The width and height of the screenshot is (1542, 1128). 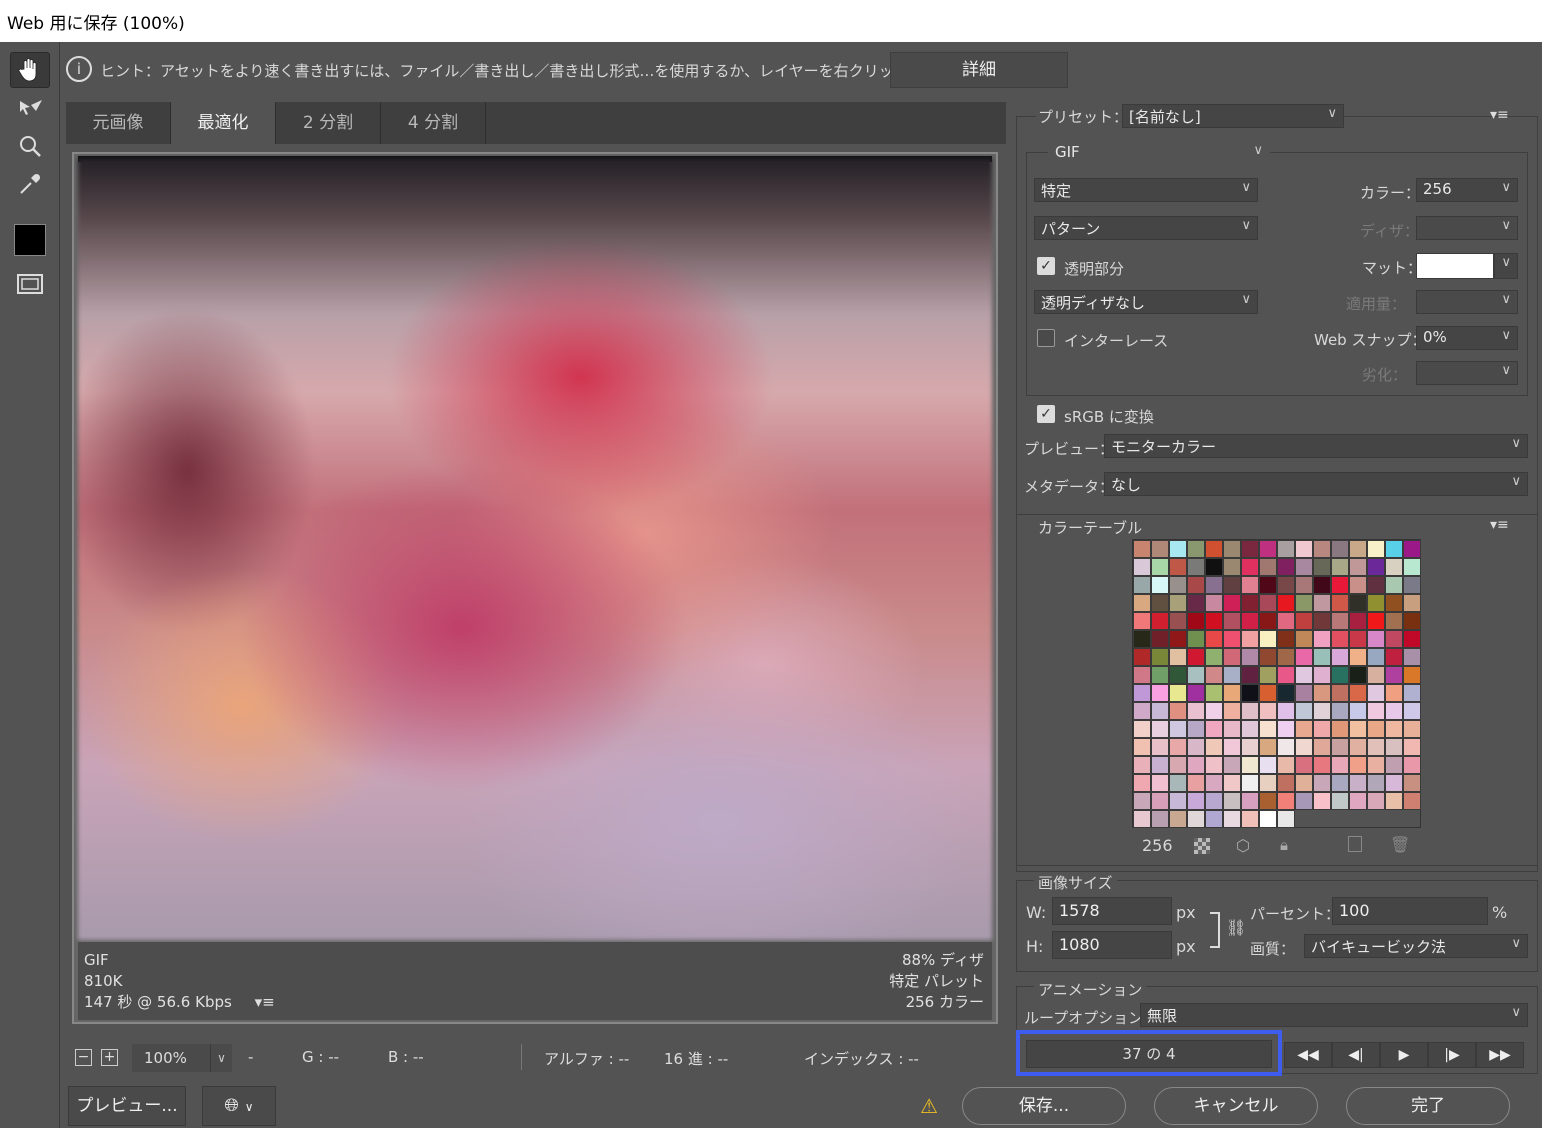 I want to click on srgb-checkbox: ✓, so click(x=1046, y=414).